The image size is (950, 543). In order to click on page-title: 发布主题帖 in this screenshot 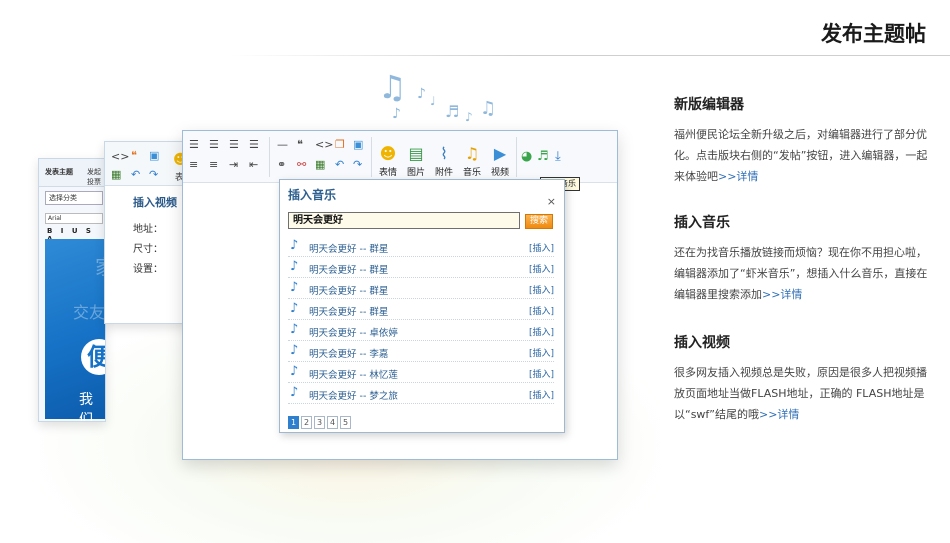, I will do `click(873, 34)`.